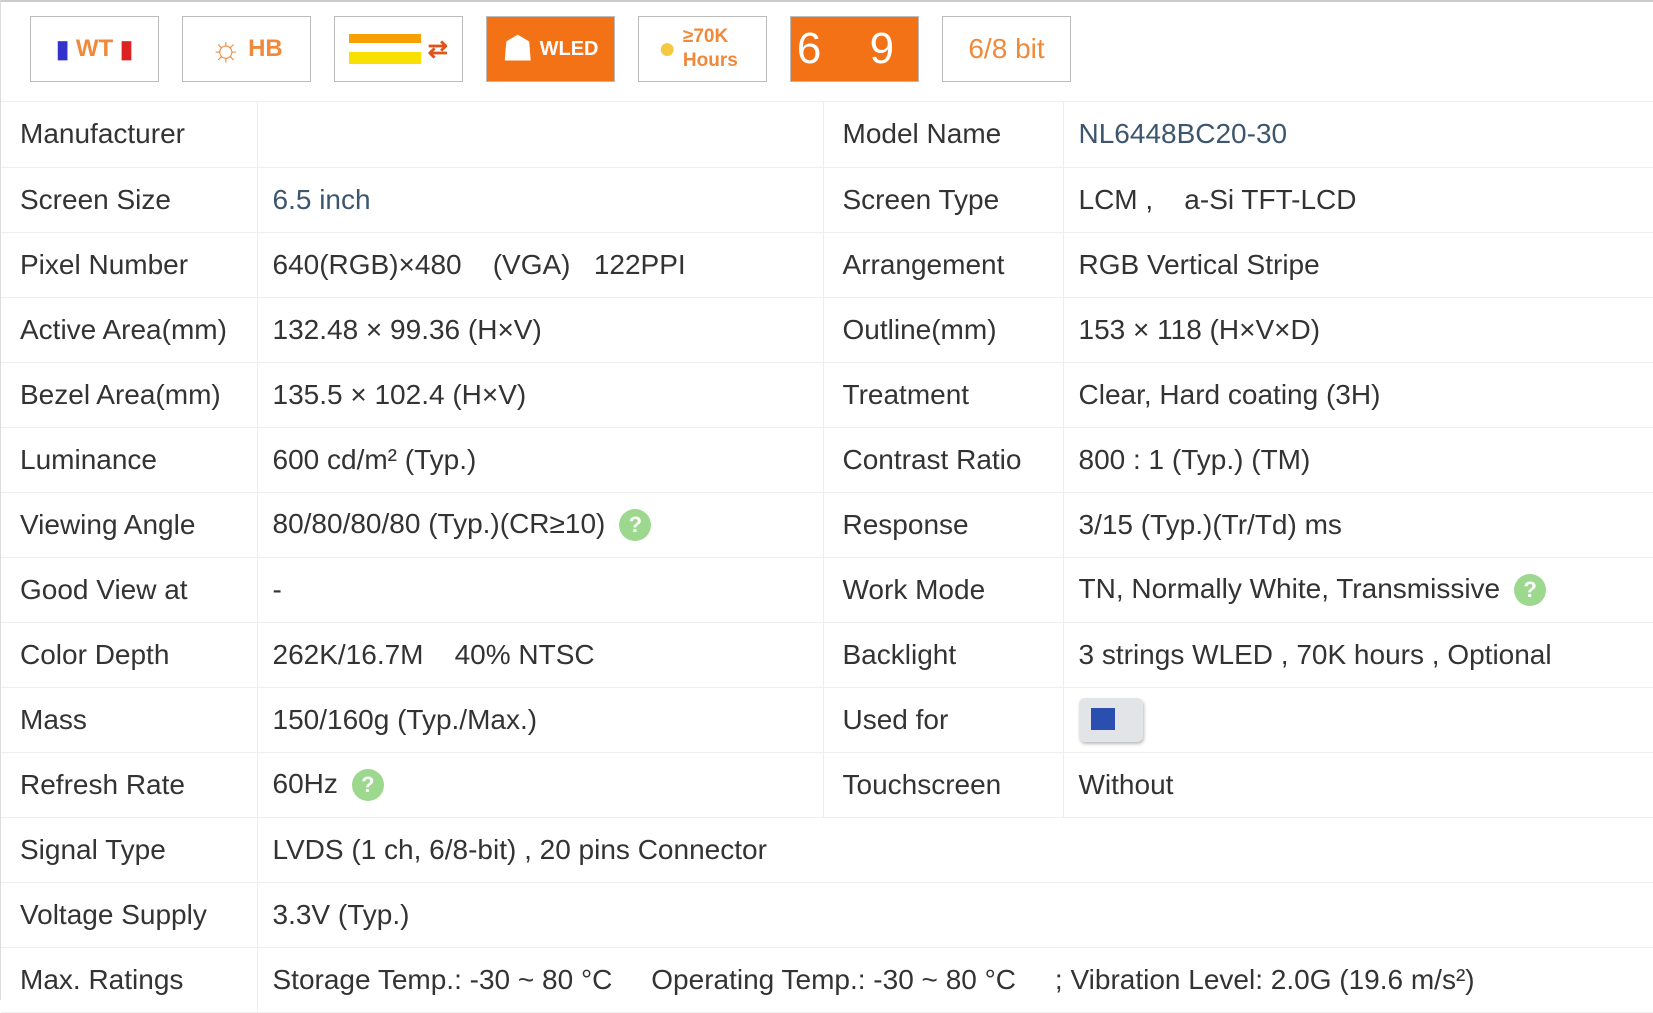 This screenshot has width=1653, height=1013. I want to click on spec-label-refresh-rate: Refresh Rate, so click(129, 785).